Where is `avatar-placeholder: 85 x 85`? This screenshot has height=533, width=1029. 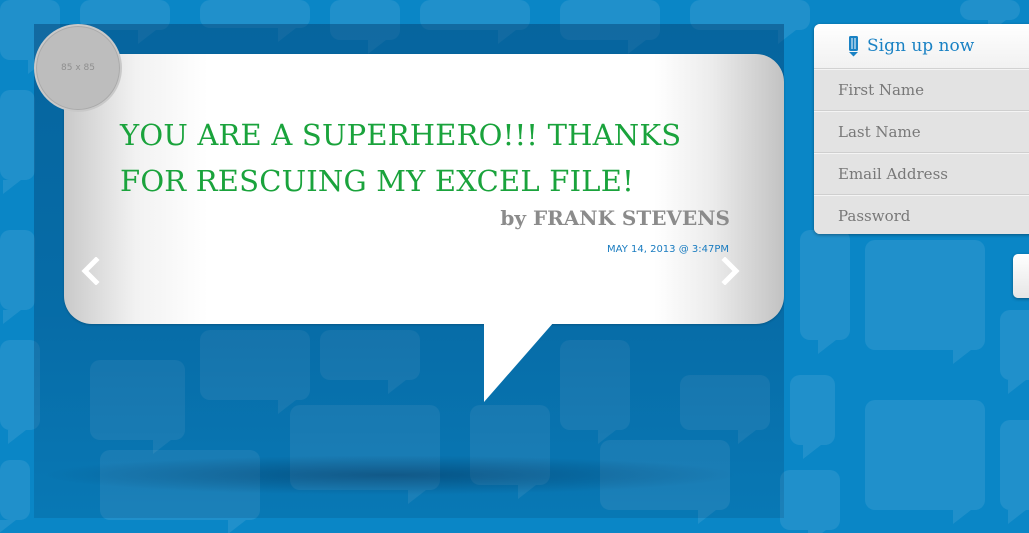
avatar-placeholder: 85 x 85 is located at coordinates (78, 68).